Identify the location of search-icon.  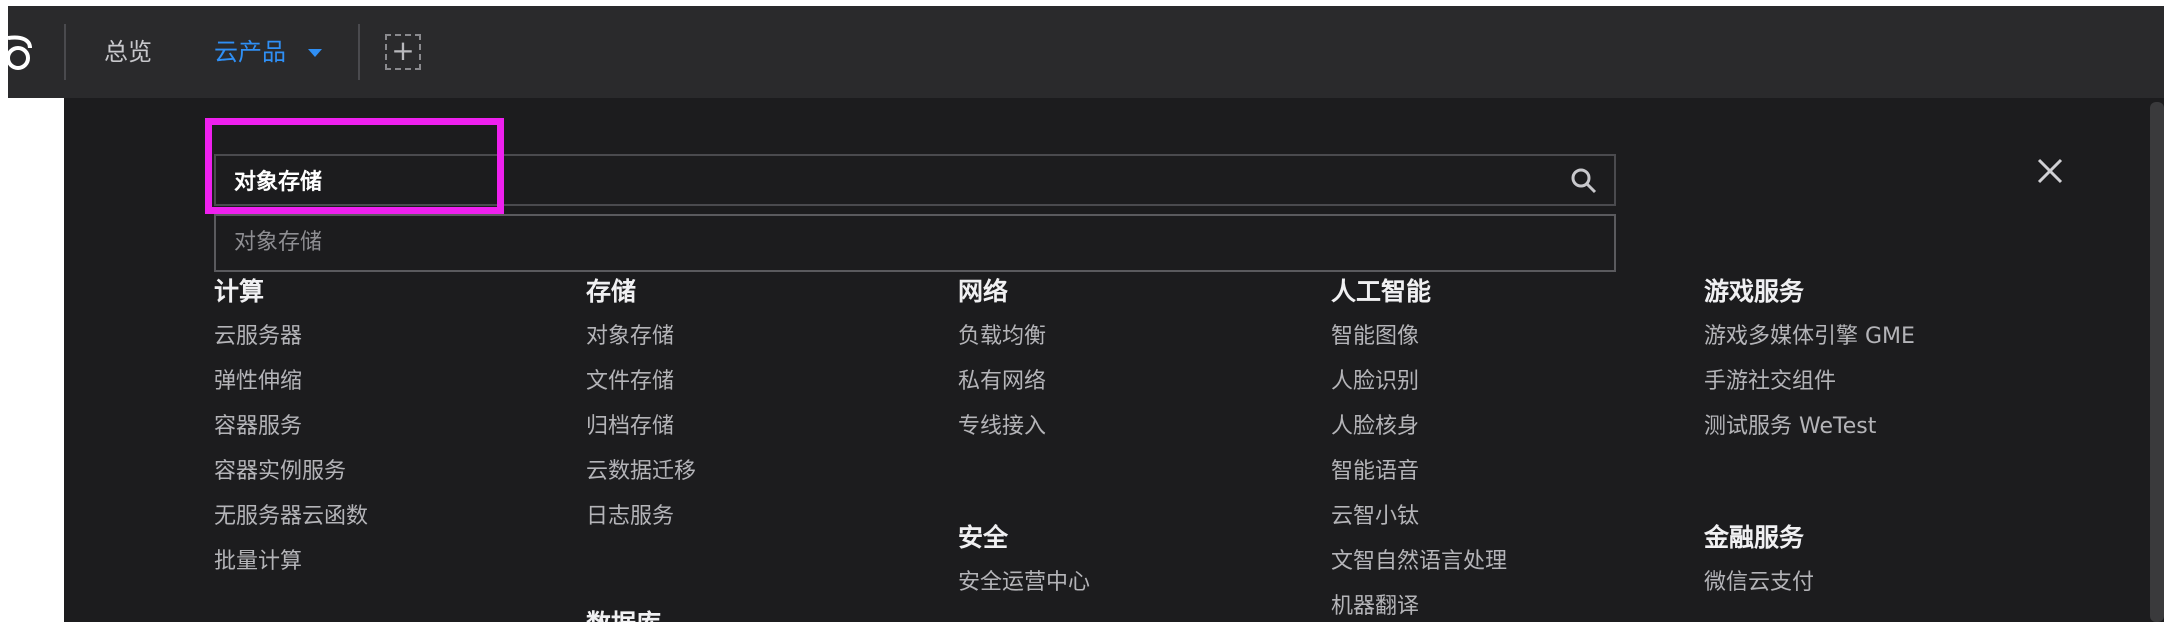
(1584, 181).